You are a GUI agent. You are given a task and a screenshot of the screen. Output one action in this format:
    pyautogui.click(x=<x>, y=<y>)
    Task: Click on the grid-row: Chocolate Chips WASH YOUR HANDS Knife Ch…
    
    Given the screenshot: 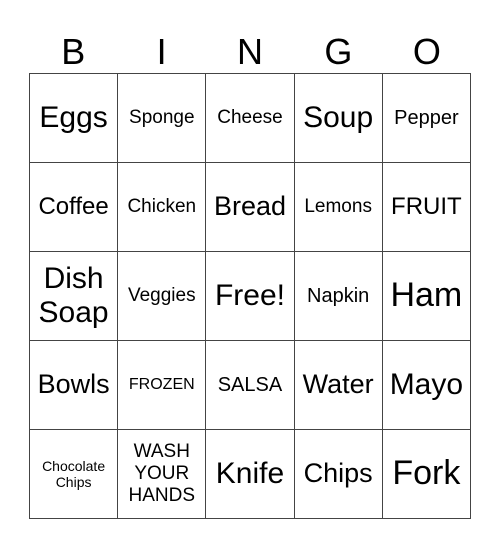 What is the action you would take?
    pyautogui.click(x=250, y=474)
    